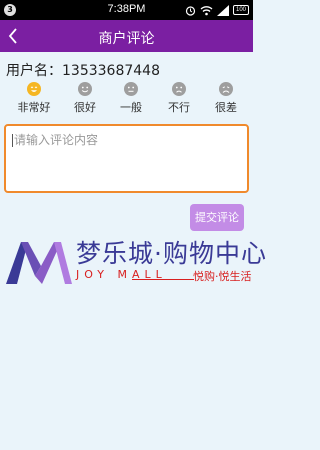 The image size is (320, 450). I want to click on rating-options: 非常好 很好 一般 不行 很差, so click(126, 100).